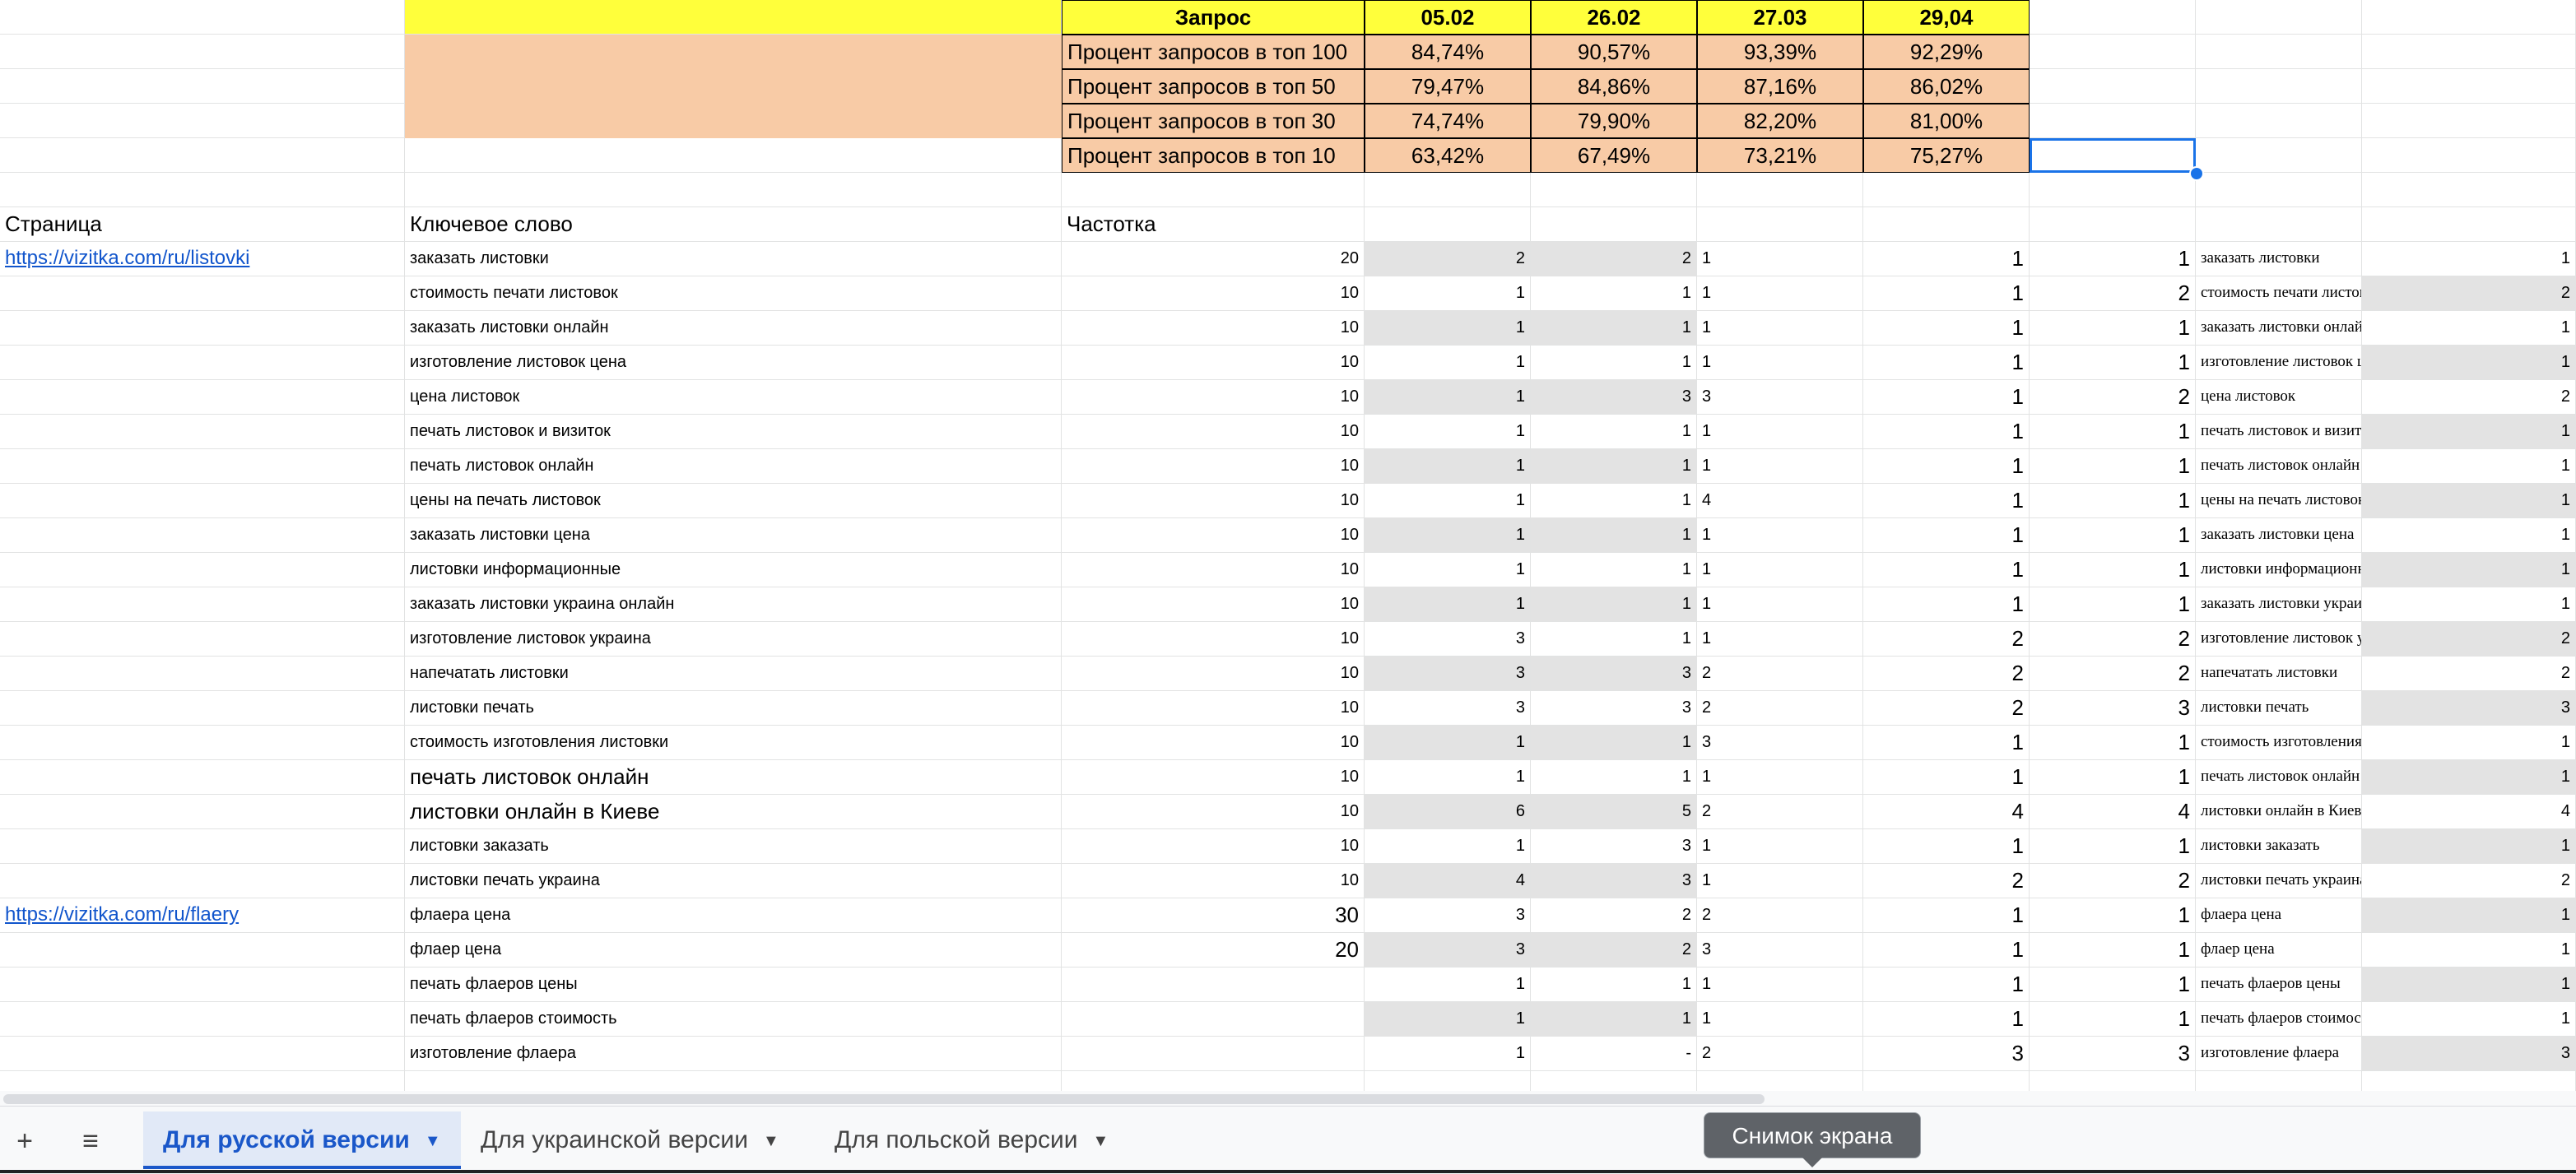 The width and height of the screenshot is (2576, 1174). Describe the element at coordinates (733, 259) in the screenshot. I see `keyword-cell: заказать листовки` at that location.